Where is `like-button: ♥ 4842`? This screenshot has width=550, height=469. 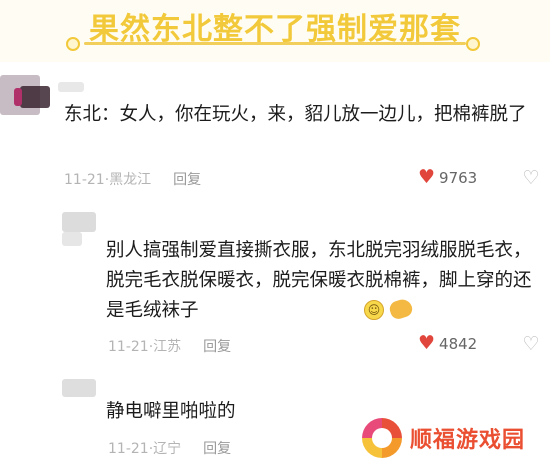 like-button: ♥ 4842 is located at coordinates (447, 343).